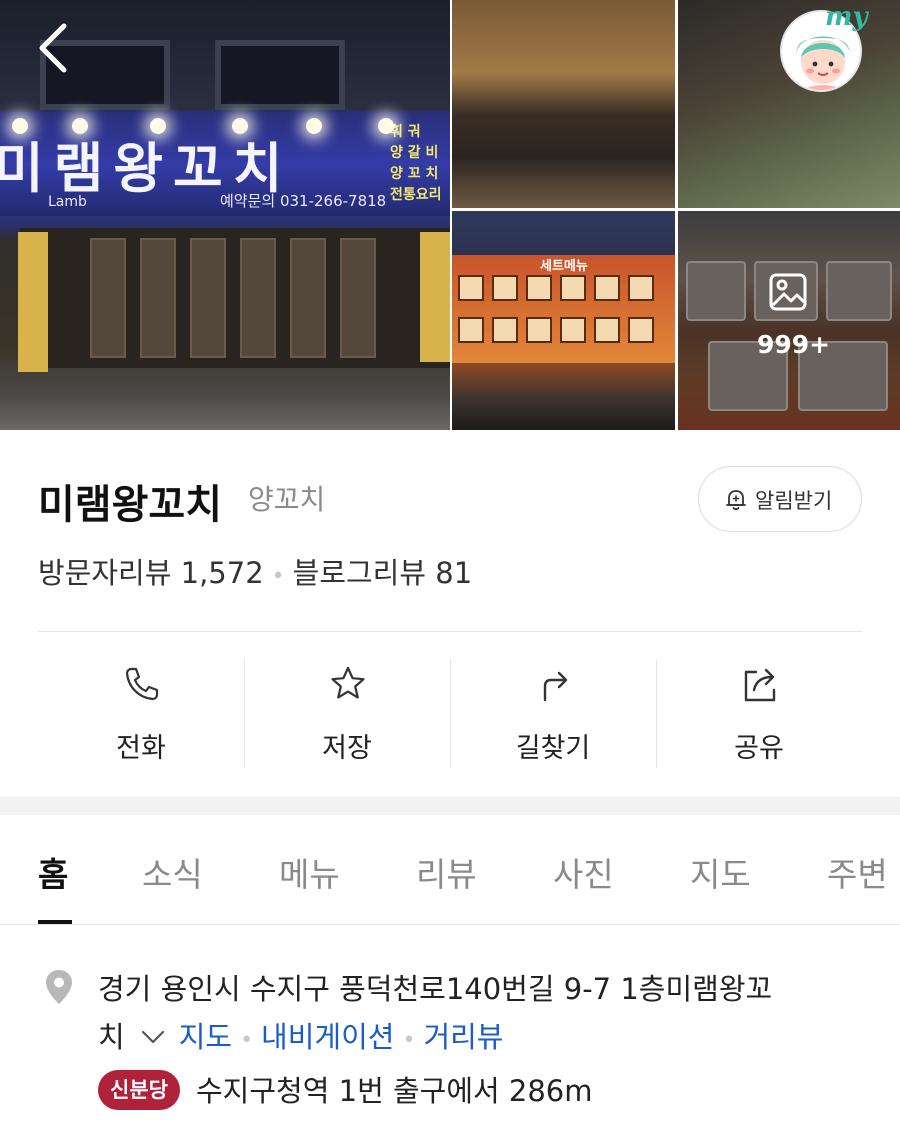  Describe the element at coordinates (446, 872) in the screenshot. I see `tab-reviews: 리뷰` at that location.